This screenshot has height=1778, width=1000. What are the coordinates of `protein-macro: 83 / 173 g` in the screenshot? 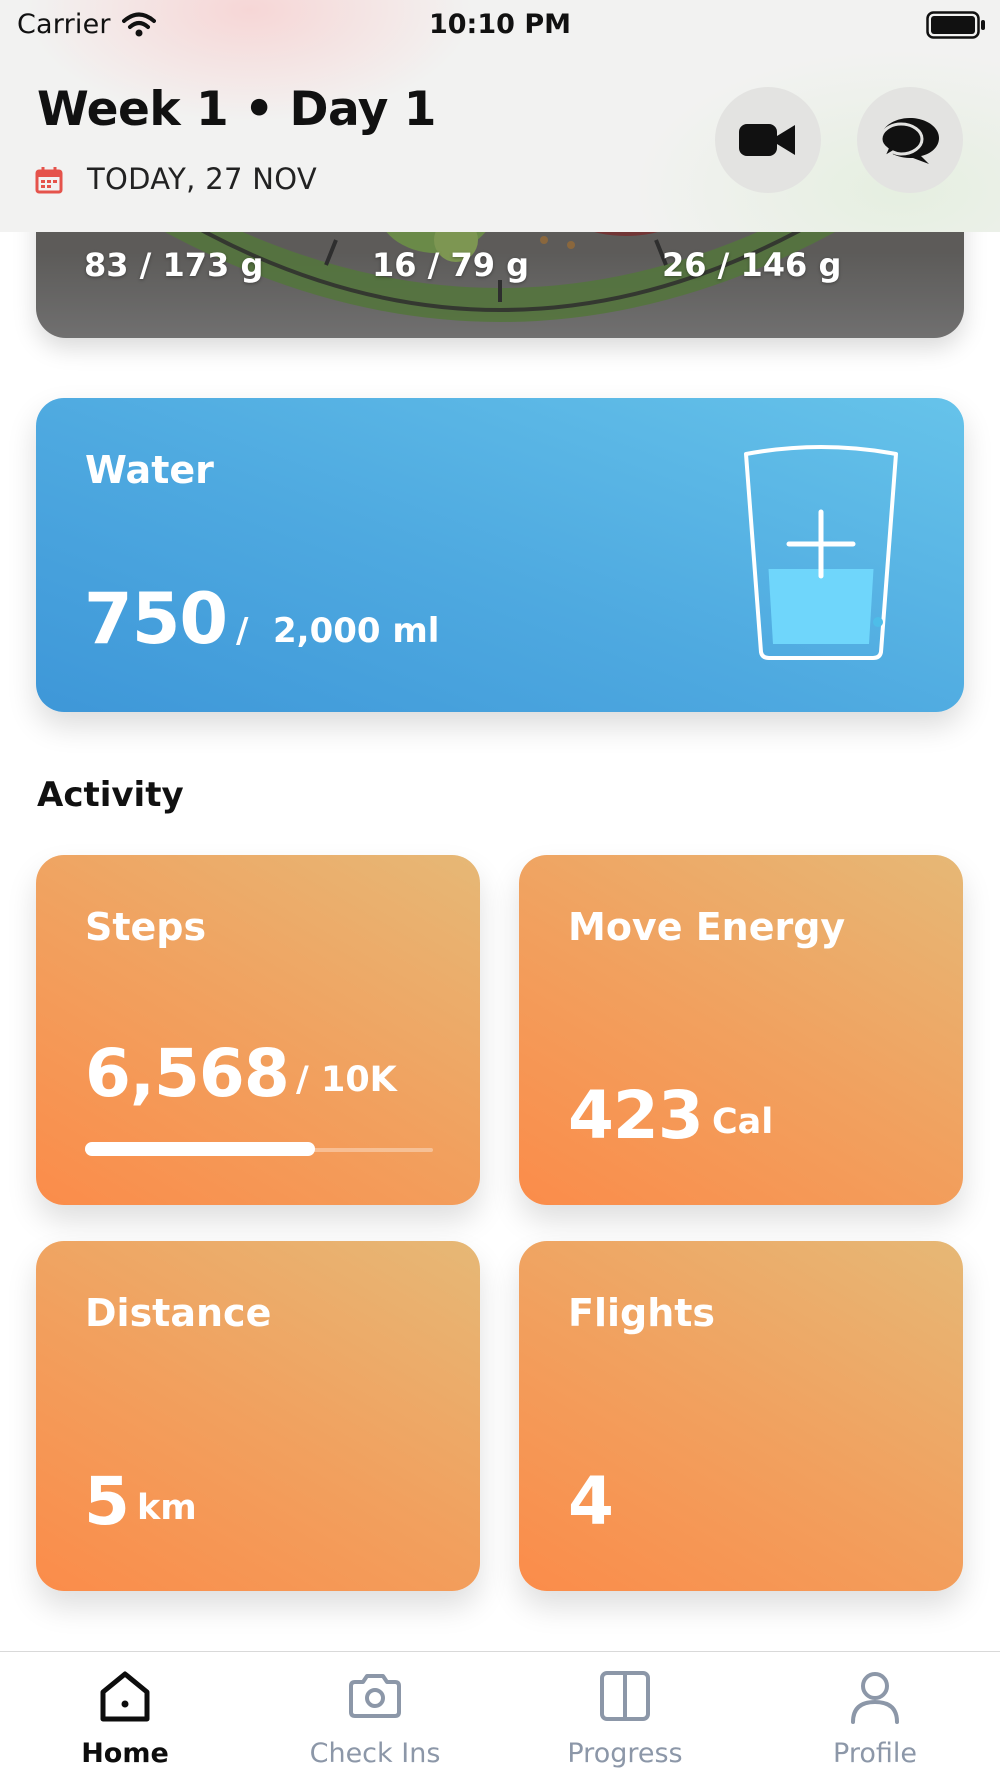 It's located at (174, 265).